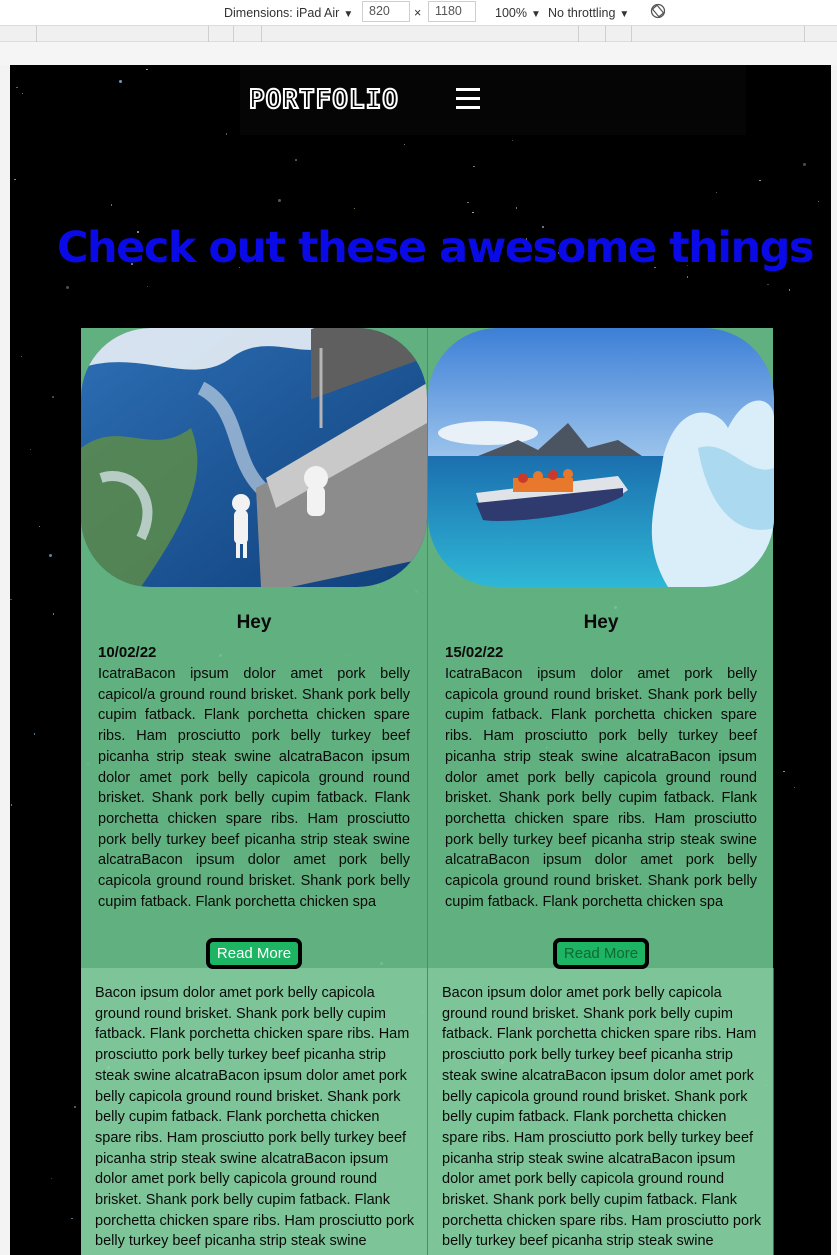  Describe the element at coordinates (468, 99) in the screenshot. I see `hamburger-menu-icon` at that location.